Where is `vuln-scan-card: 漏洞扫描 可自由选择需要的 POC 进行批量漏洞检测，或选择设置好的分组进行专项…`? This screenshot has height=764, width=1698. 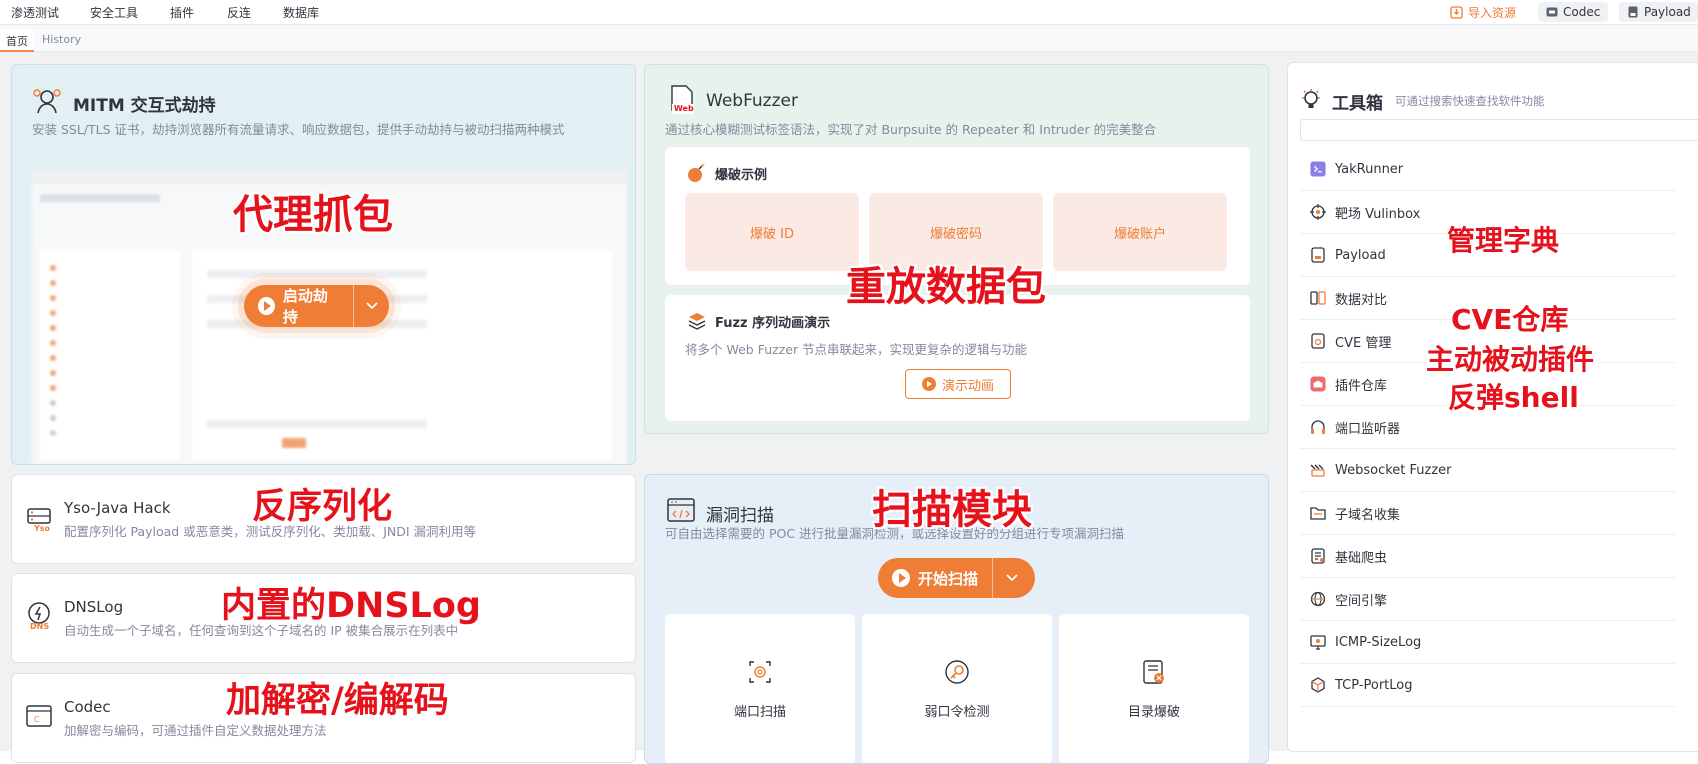 vuln-scan-card: 漏洞扫描 可自由选择需要的 POC 进行批量漏洞检测，或选择设置好的分组进行专项… is located at coordinates (956, 619).